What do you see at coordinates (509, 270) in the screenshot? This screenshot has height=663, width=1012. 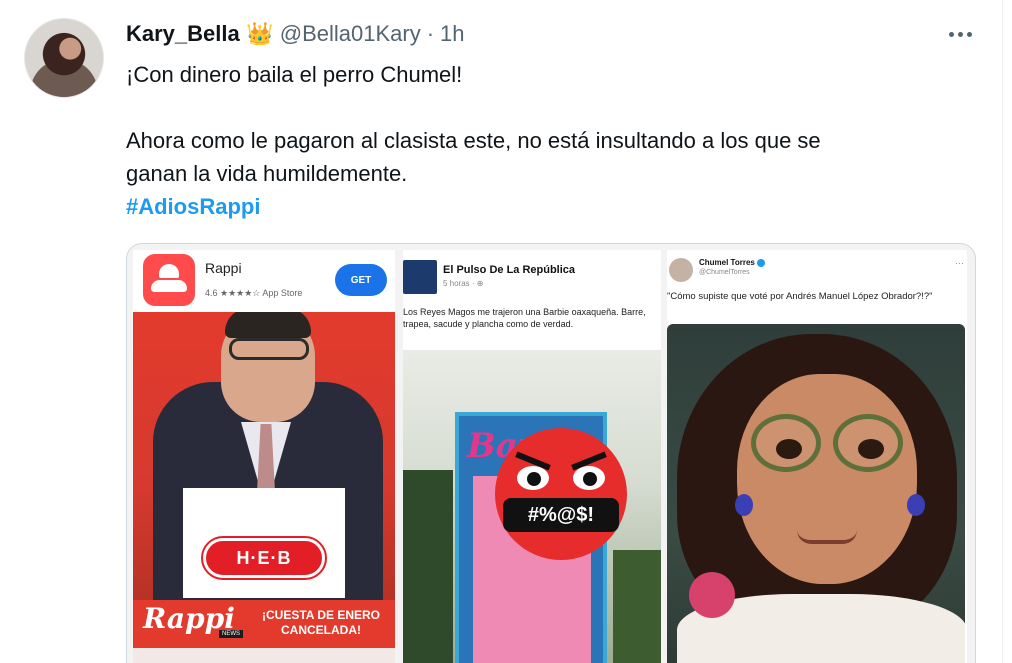 I see `pulso-account-name: El Pulso De La República` at bounding box center [509, 270].